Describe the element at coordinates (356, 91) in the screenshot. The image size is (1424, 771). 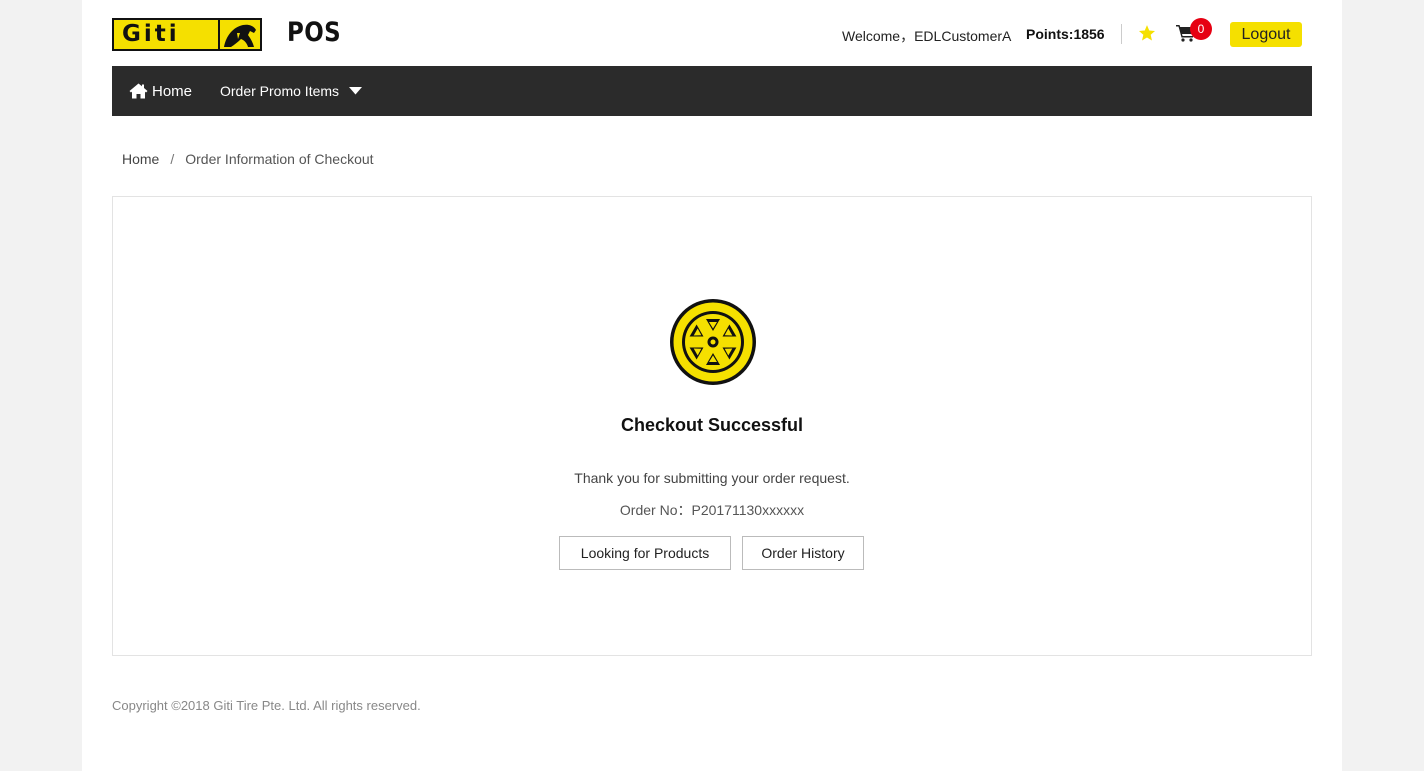
I see `caret-down-icon` at that location.